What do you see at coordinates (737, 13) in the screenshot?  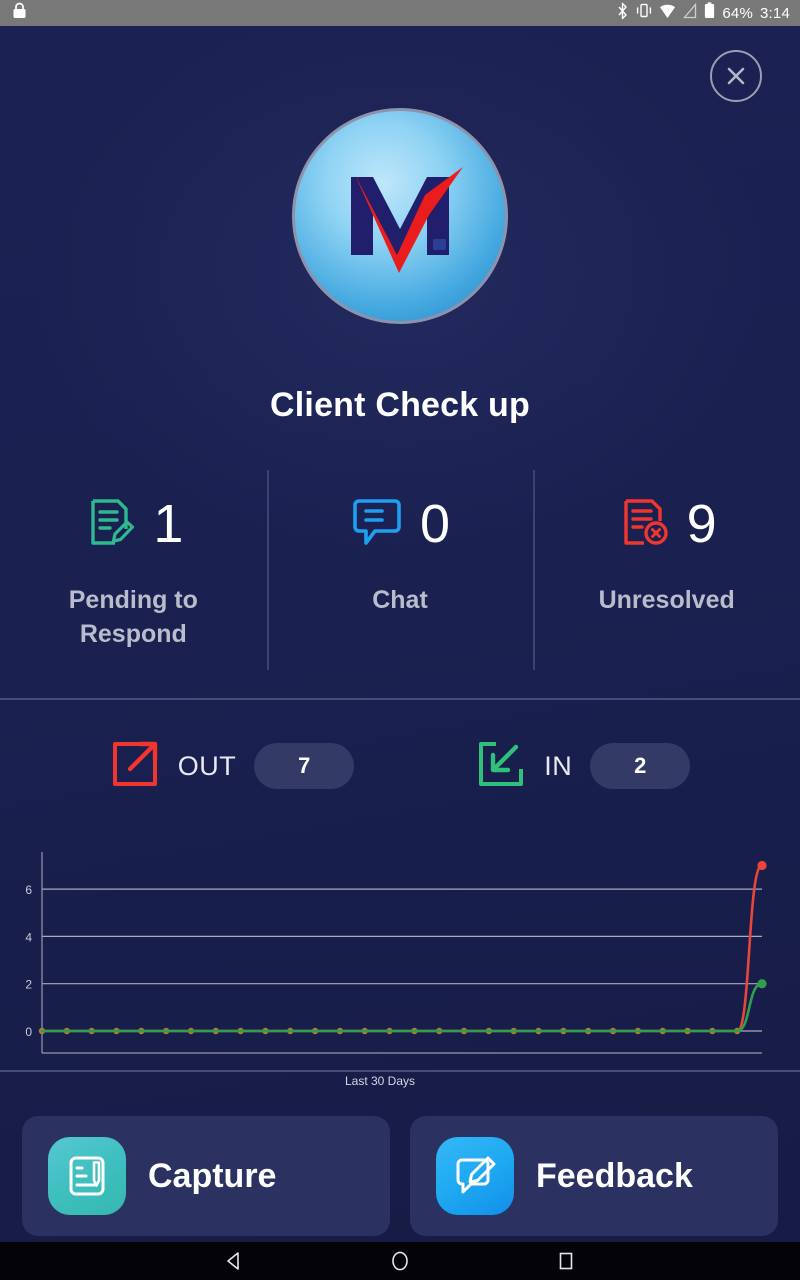 I see `battery-level: 64%` at bounding box center [737, 13].